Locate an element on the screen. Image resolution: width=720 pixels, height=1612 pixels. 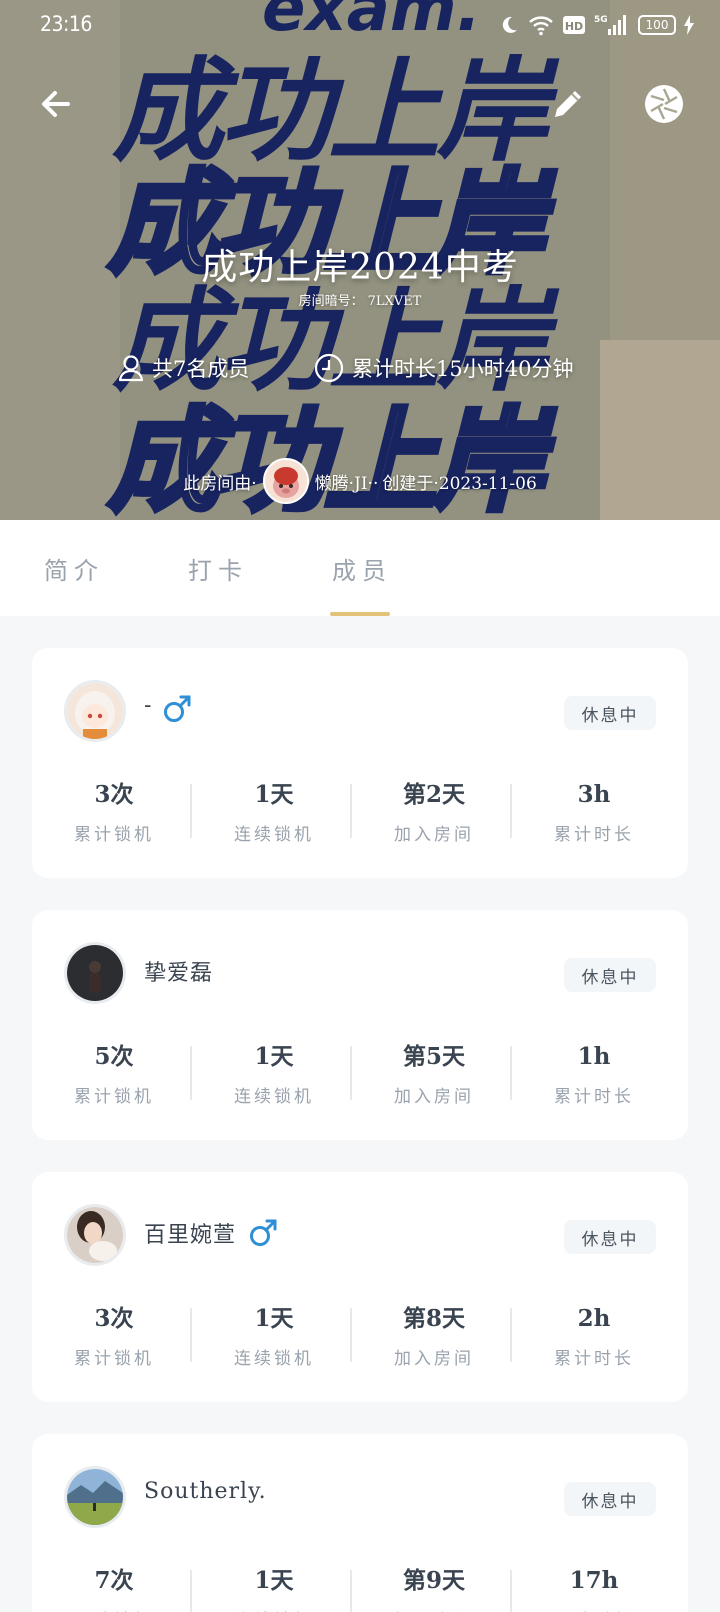
room-code-label: 房间暗号： is located at coordinates (331, 301).